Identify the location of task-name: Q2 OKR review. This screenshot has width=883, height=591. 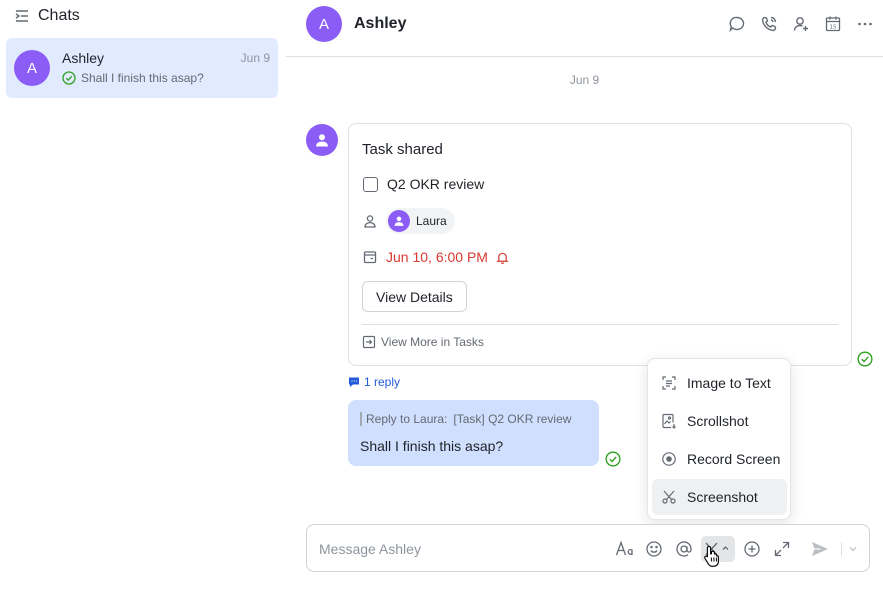
(435, 184).